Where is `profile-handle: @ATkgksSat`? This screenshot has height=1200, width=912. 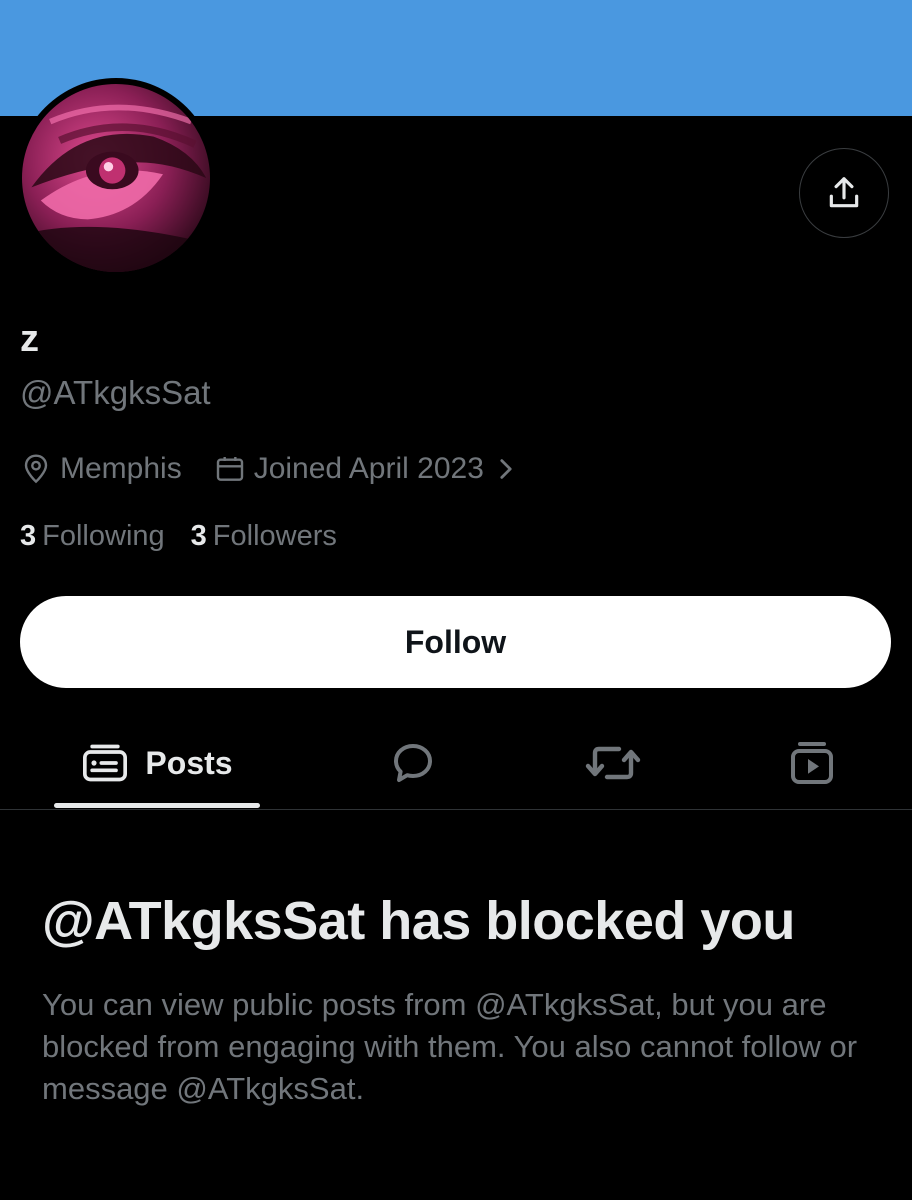
profile-handle: @ATkgksSat is located at coordinates (115, 392).